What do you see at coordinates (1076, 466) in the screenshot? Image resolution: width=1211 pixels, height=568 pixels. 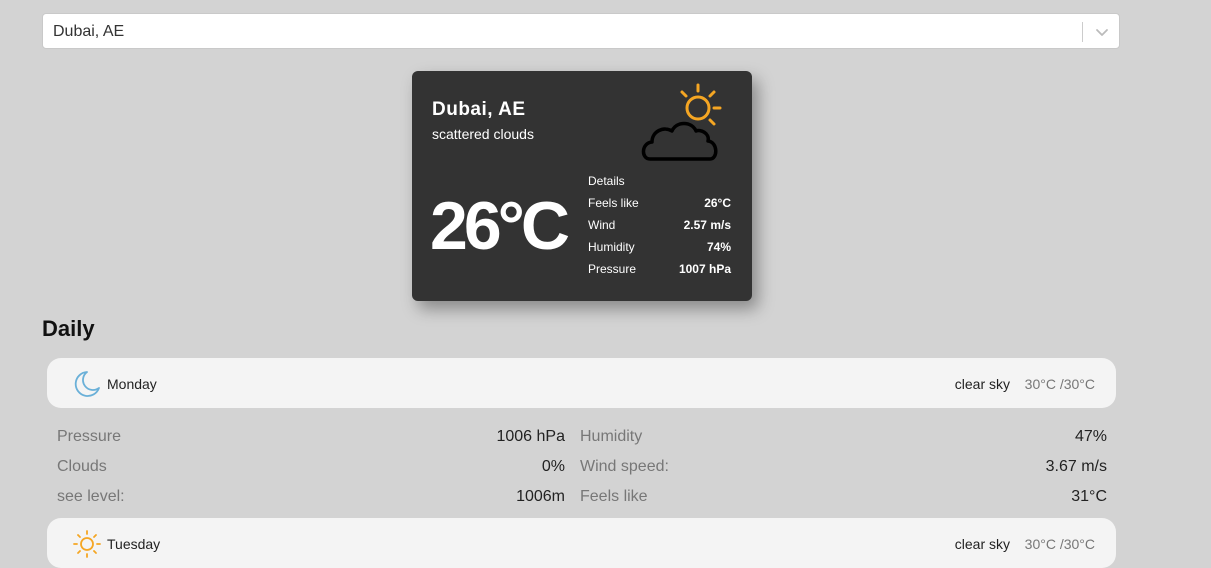 I see `grid-value: 3.67 m/s` at bounding box center [1076, 466].